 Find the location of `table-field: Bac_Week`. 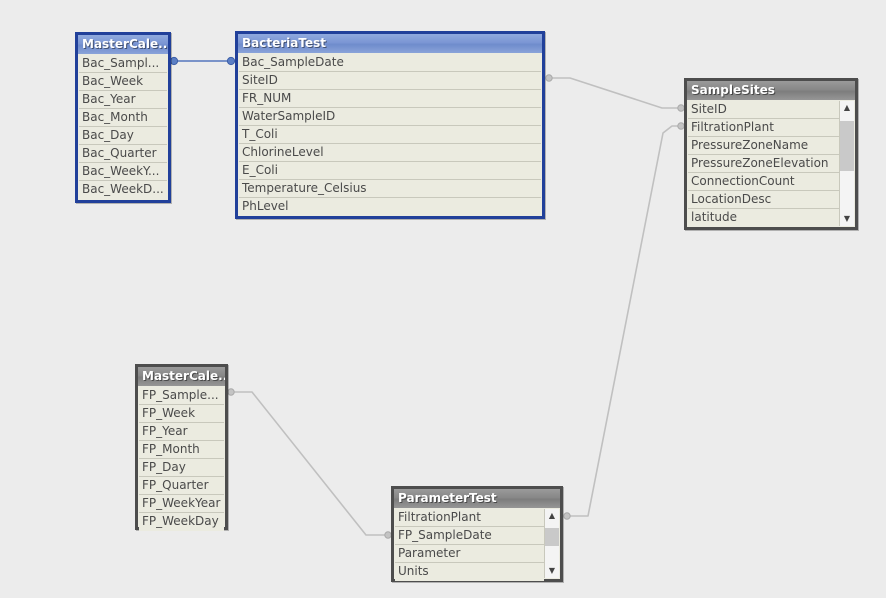

table-field: Bac_Week is located at coordinates (123, 82).